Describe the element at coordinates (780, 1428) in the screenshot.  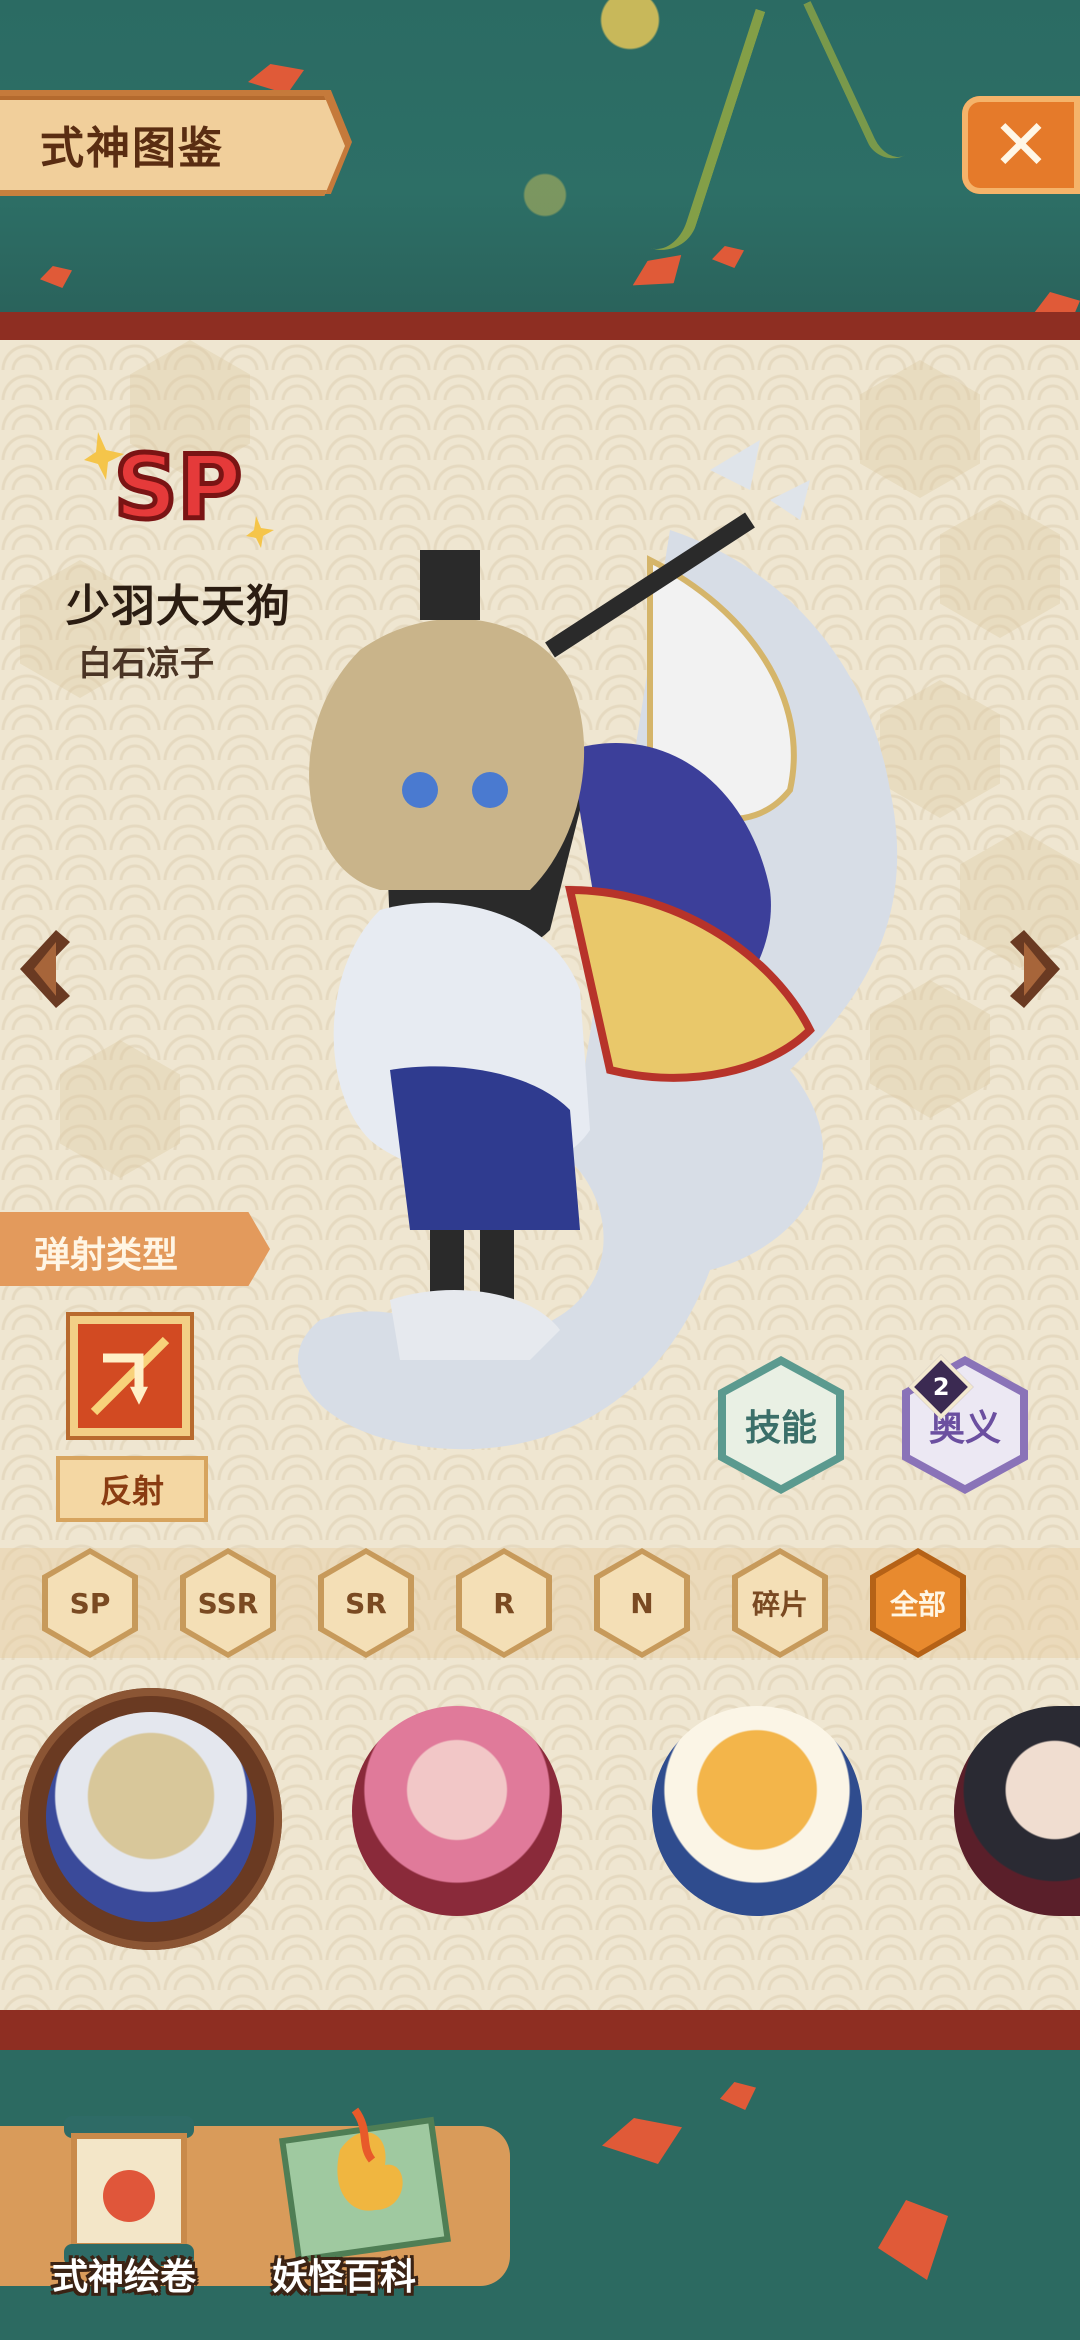
I see `skill-label: 技能` at that location.